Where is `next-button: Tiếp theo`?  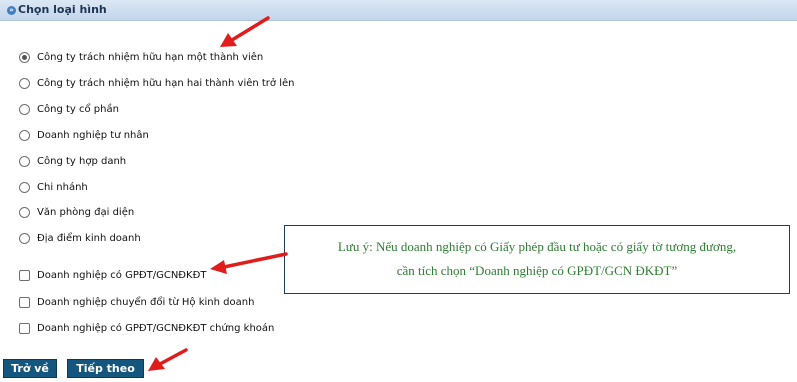
next-button: Tiếp theo is located at coordinates (105, 368).